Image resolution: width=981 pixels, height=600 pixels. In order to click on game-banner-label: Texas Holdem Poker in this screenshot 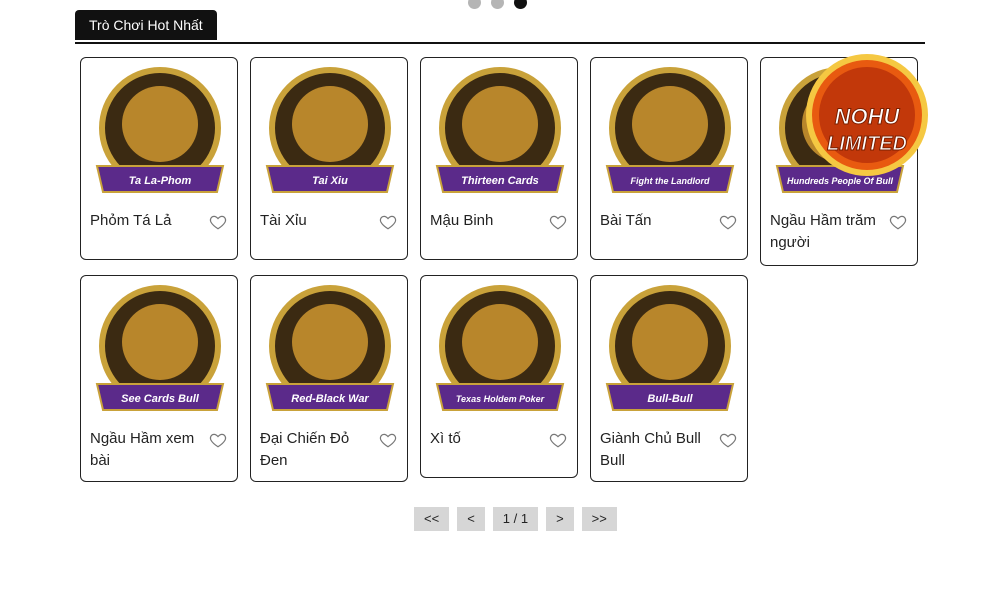, I will do `click(500, 399)`.